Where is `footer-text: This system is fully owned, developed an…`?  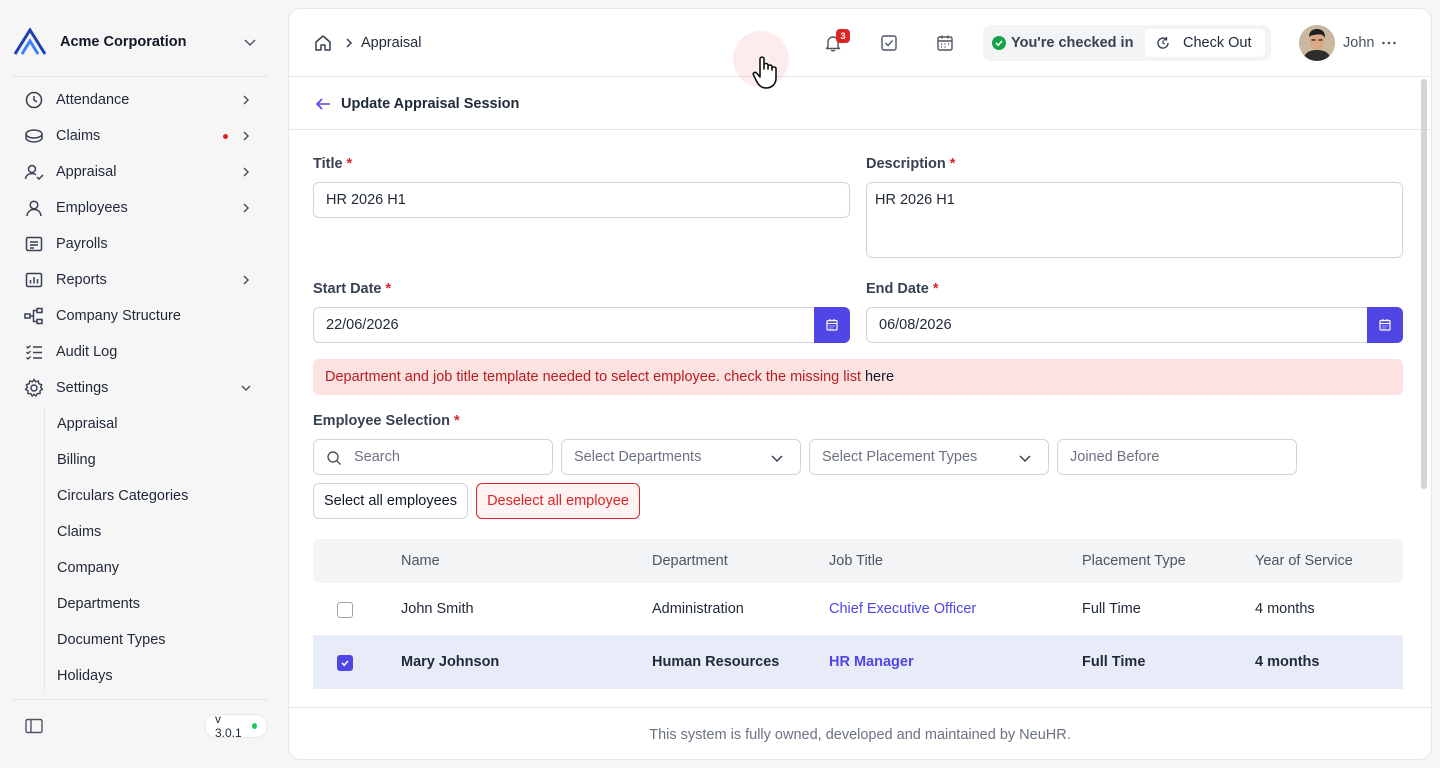 footer-text: This system is fully owned, developed an… is located at coordinates (860, 734).